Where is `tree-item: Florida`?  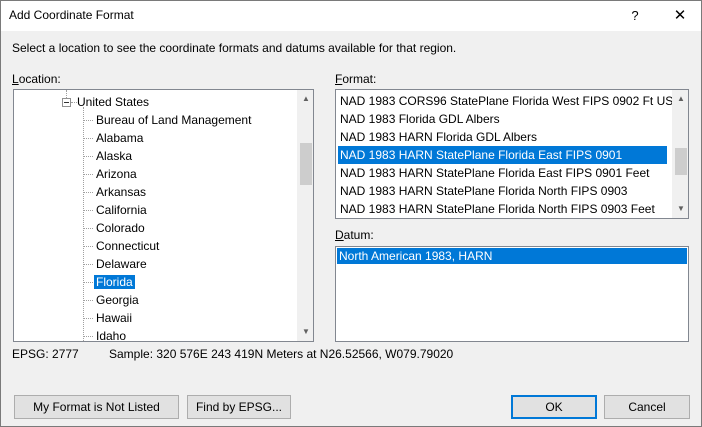 tree-item: Florida is located at coordinates (114, 282).